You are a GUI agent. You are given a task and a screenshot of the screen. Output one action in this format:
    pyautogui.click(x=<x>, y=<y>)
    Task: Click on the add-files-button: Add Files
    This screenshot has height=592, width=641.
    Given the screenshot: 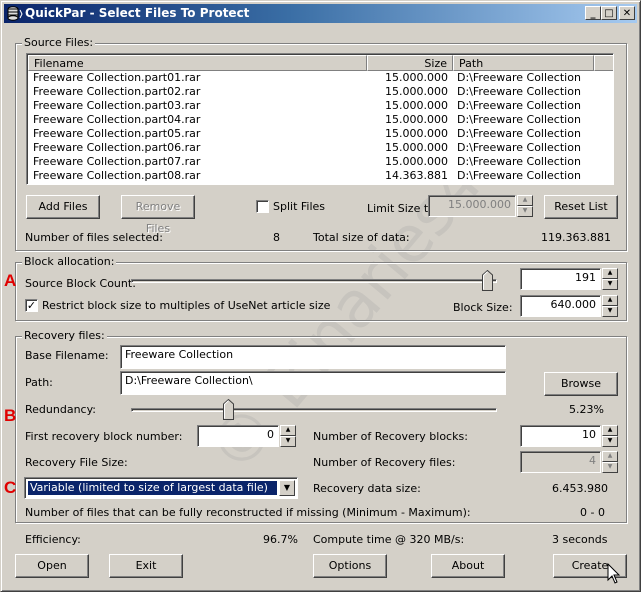 What is the action you would take?
    pyautogui.click(x=63, y=207)
    